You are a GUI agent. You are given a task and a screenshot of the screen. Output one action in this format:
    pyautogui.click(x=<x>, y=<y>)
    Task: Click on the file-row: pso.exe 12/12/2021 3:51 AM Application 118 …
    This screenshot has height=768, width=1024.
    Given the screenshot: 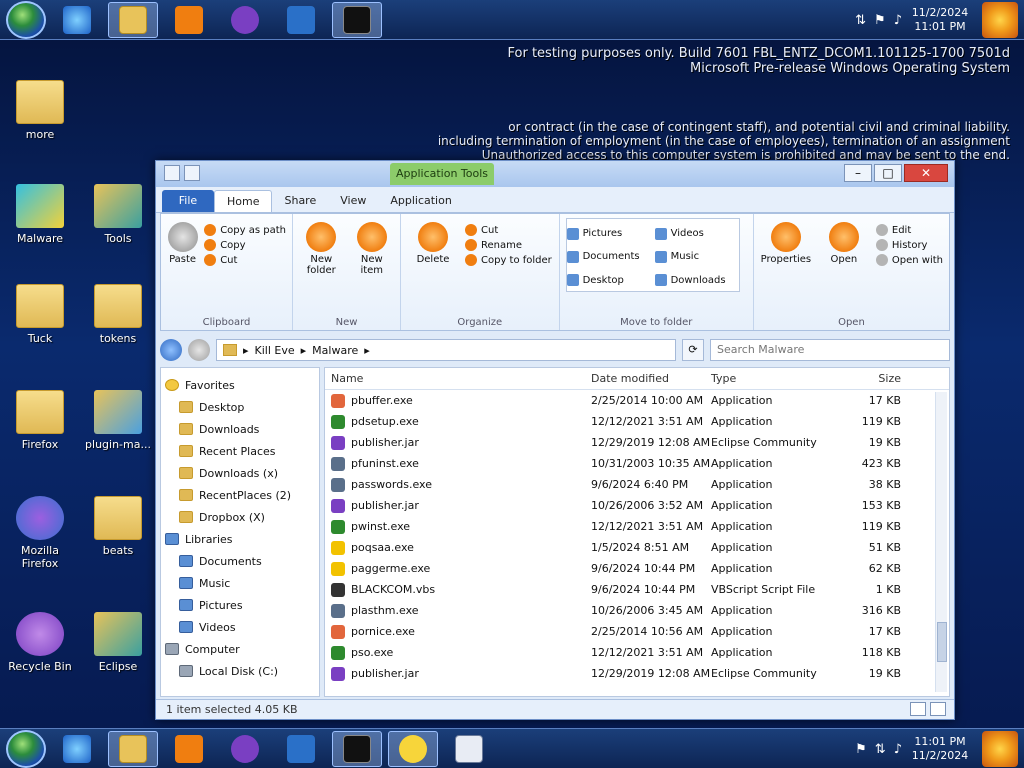 What is the action you would take?
    pyautogui.click(x=637, y=652)
    